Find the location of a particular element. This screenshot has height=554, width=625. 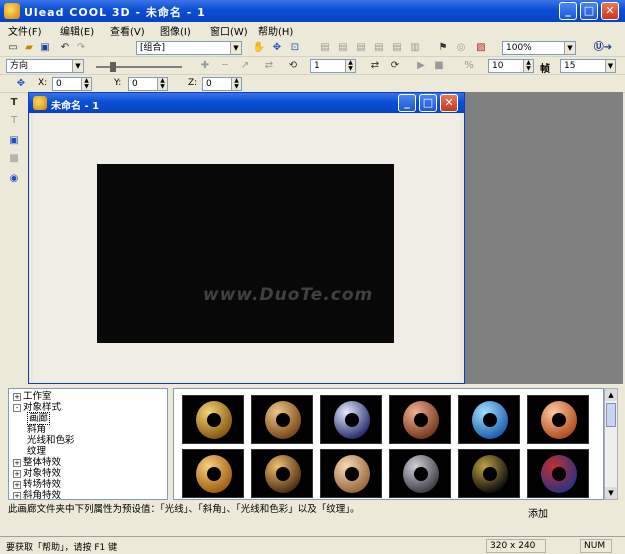

menu-image: 图像(I) is located at coordinates (175, 30).